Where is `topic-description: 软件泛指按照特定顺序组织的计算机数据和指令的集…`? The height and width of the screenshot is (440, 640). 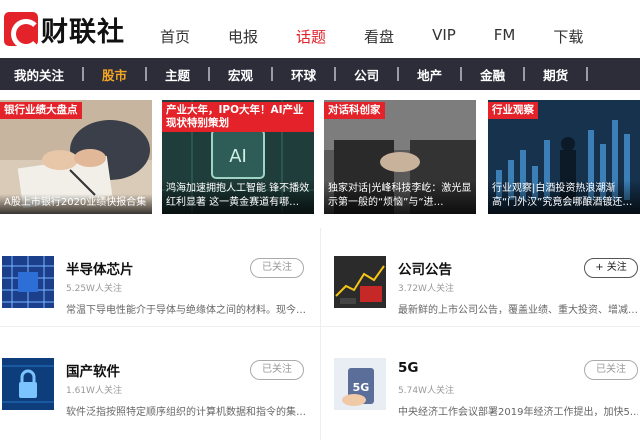 topic-description: 软件泛指按照特定顺序组织的计算机数据和指令的集… is located at coordinates (186, 412).